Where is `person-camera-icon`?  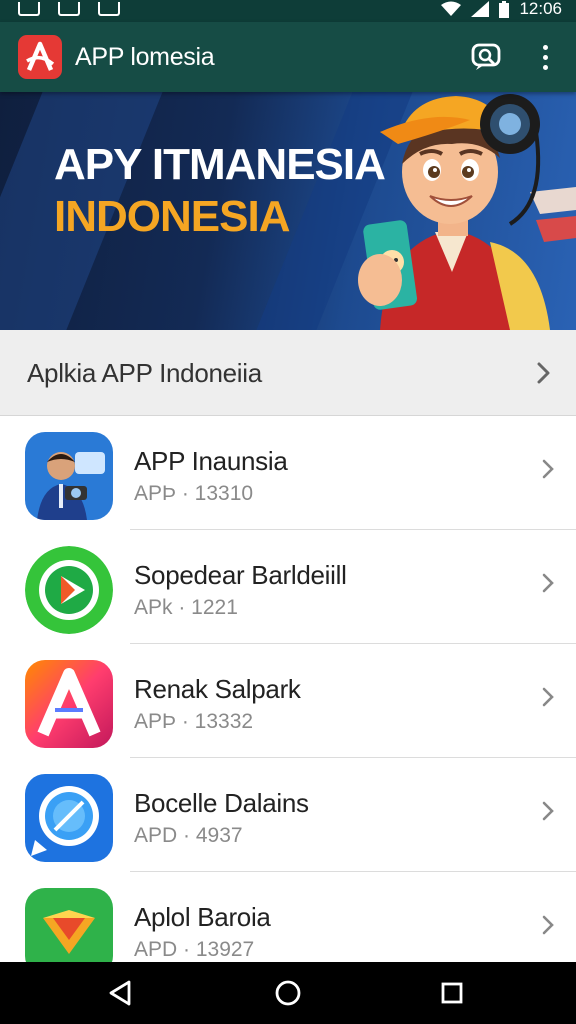 person-camera-icon is located at coordinates (69, 476).